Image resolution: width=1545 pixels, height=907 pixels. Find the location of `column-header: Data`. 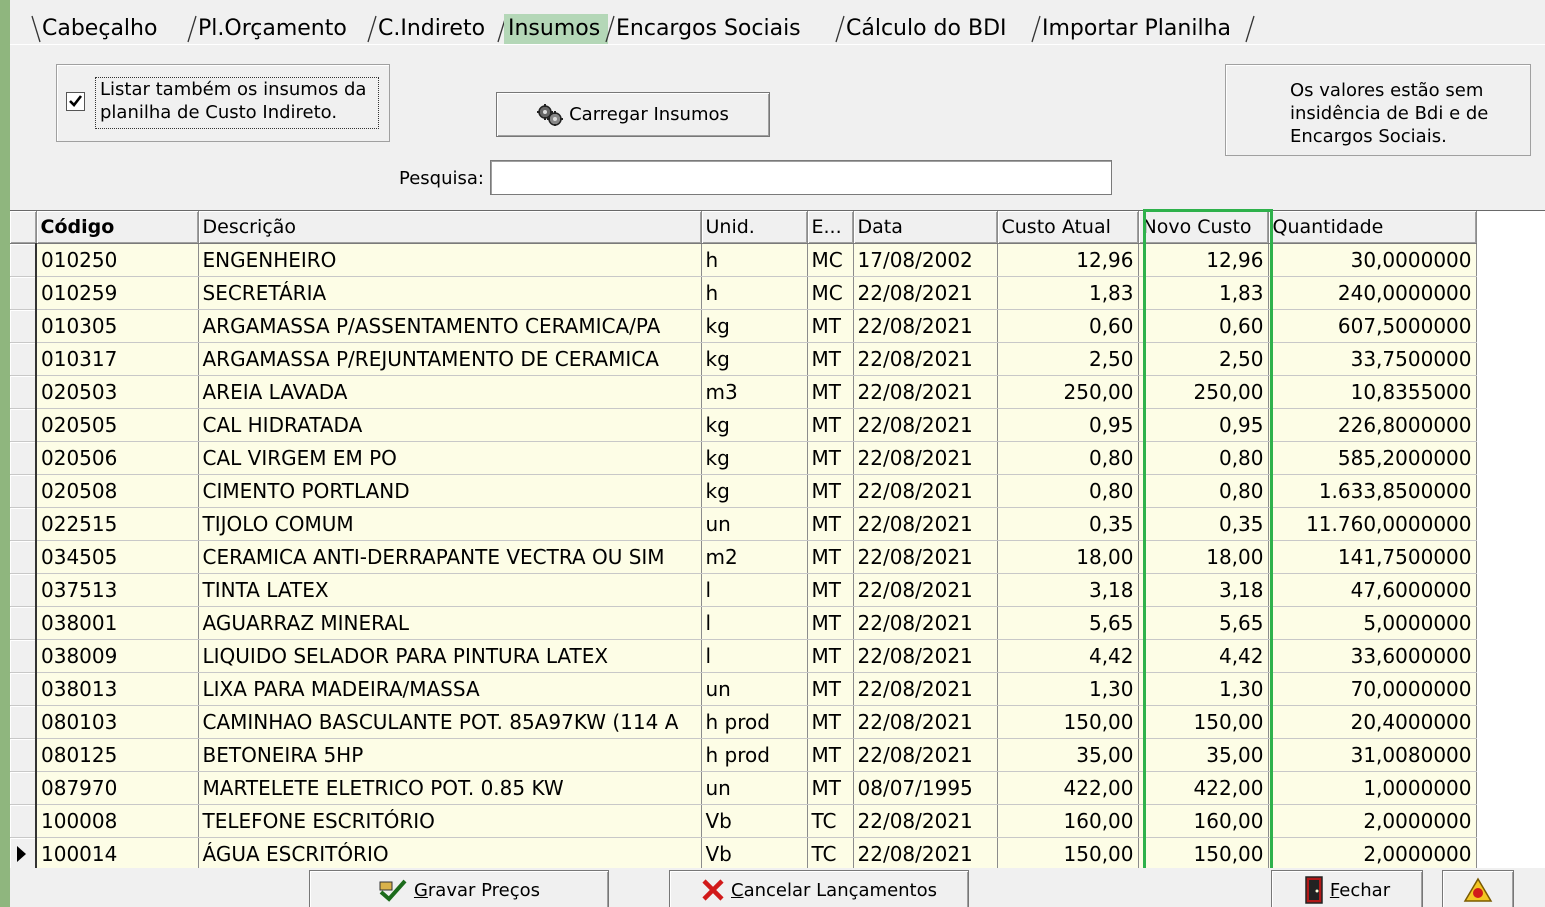

column-header: Data is located at coordinates (925, 227).